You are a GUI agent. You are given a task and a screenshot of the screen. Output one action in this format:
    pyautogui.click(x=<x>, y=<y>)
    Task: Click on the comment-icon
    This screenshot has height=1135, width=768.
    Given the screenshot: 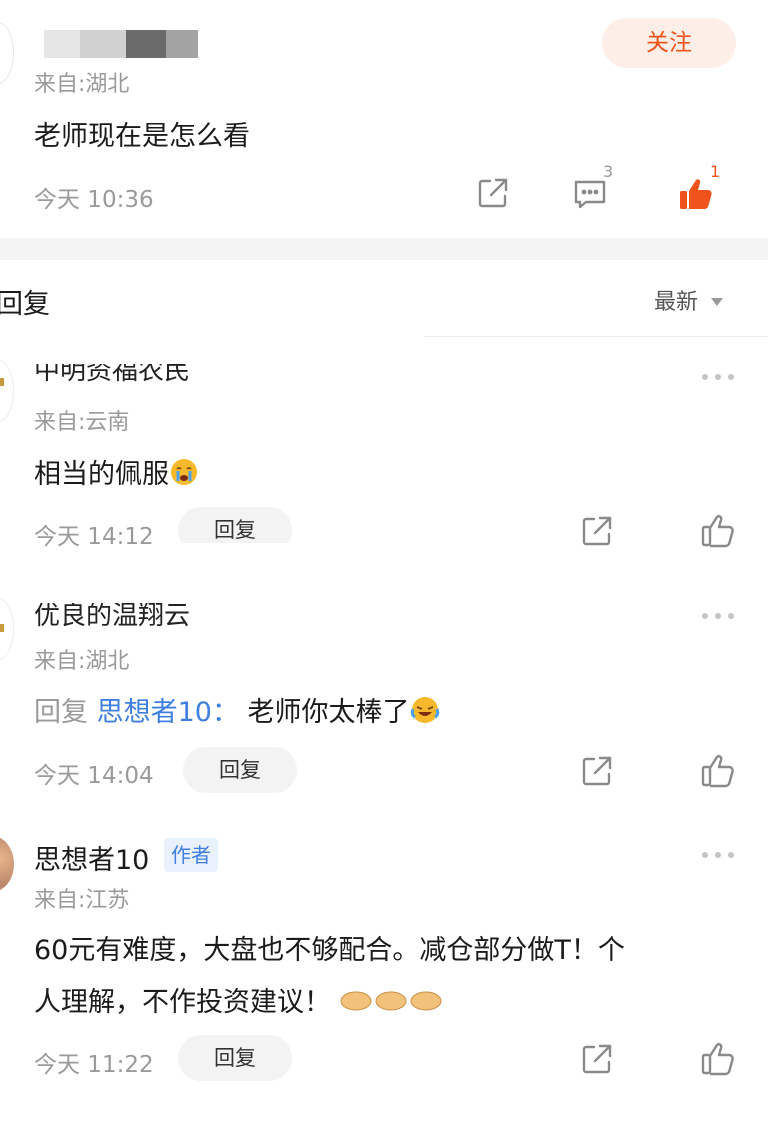 What is the action you would take?
    pyautogui.click(x=590, y=194)
    